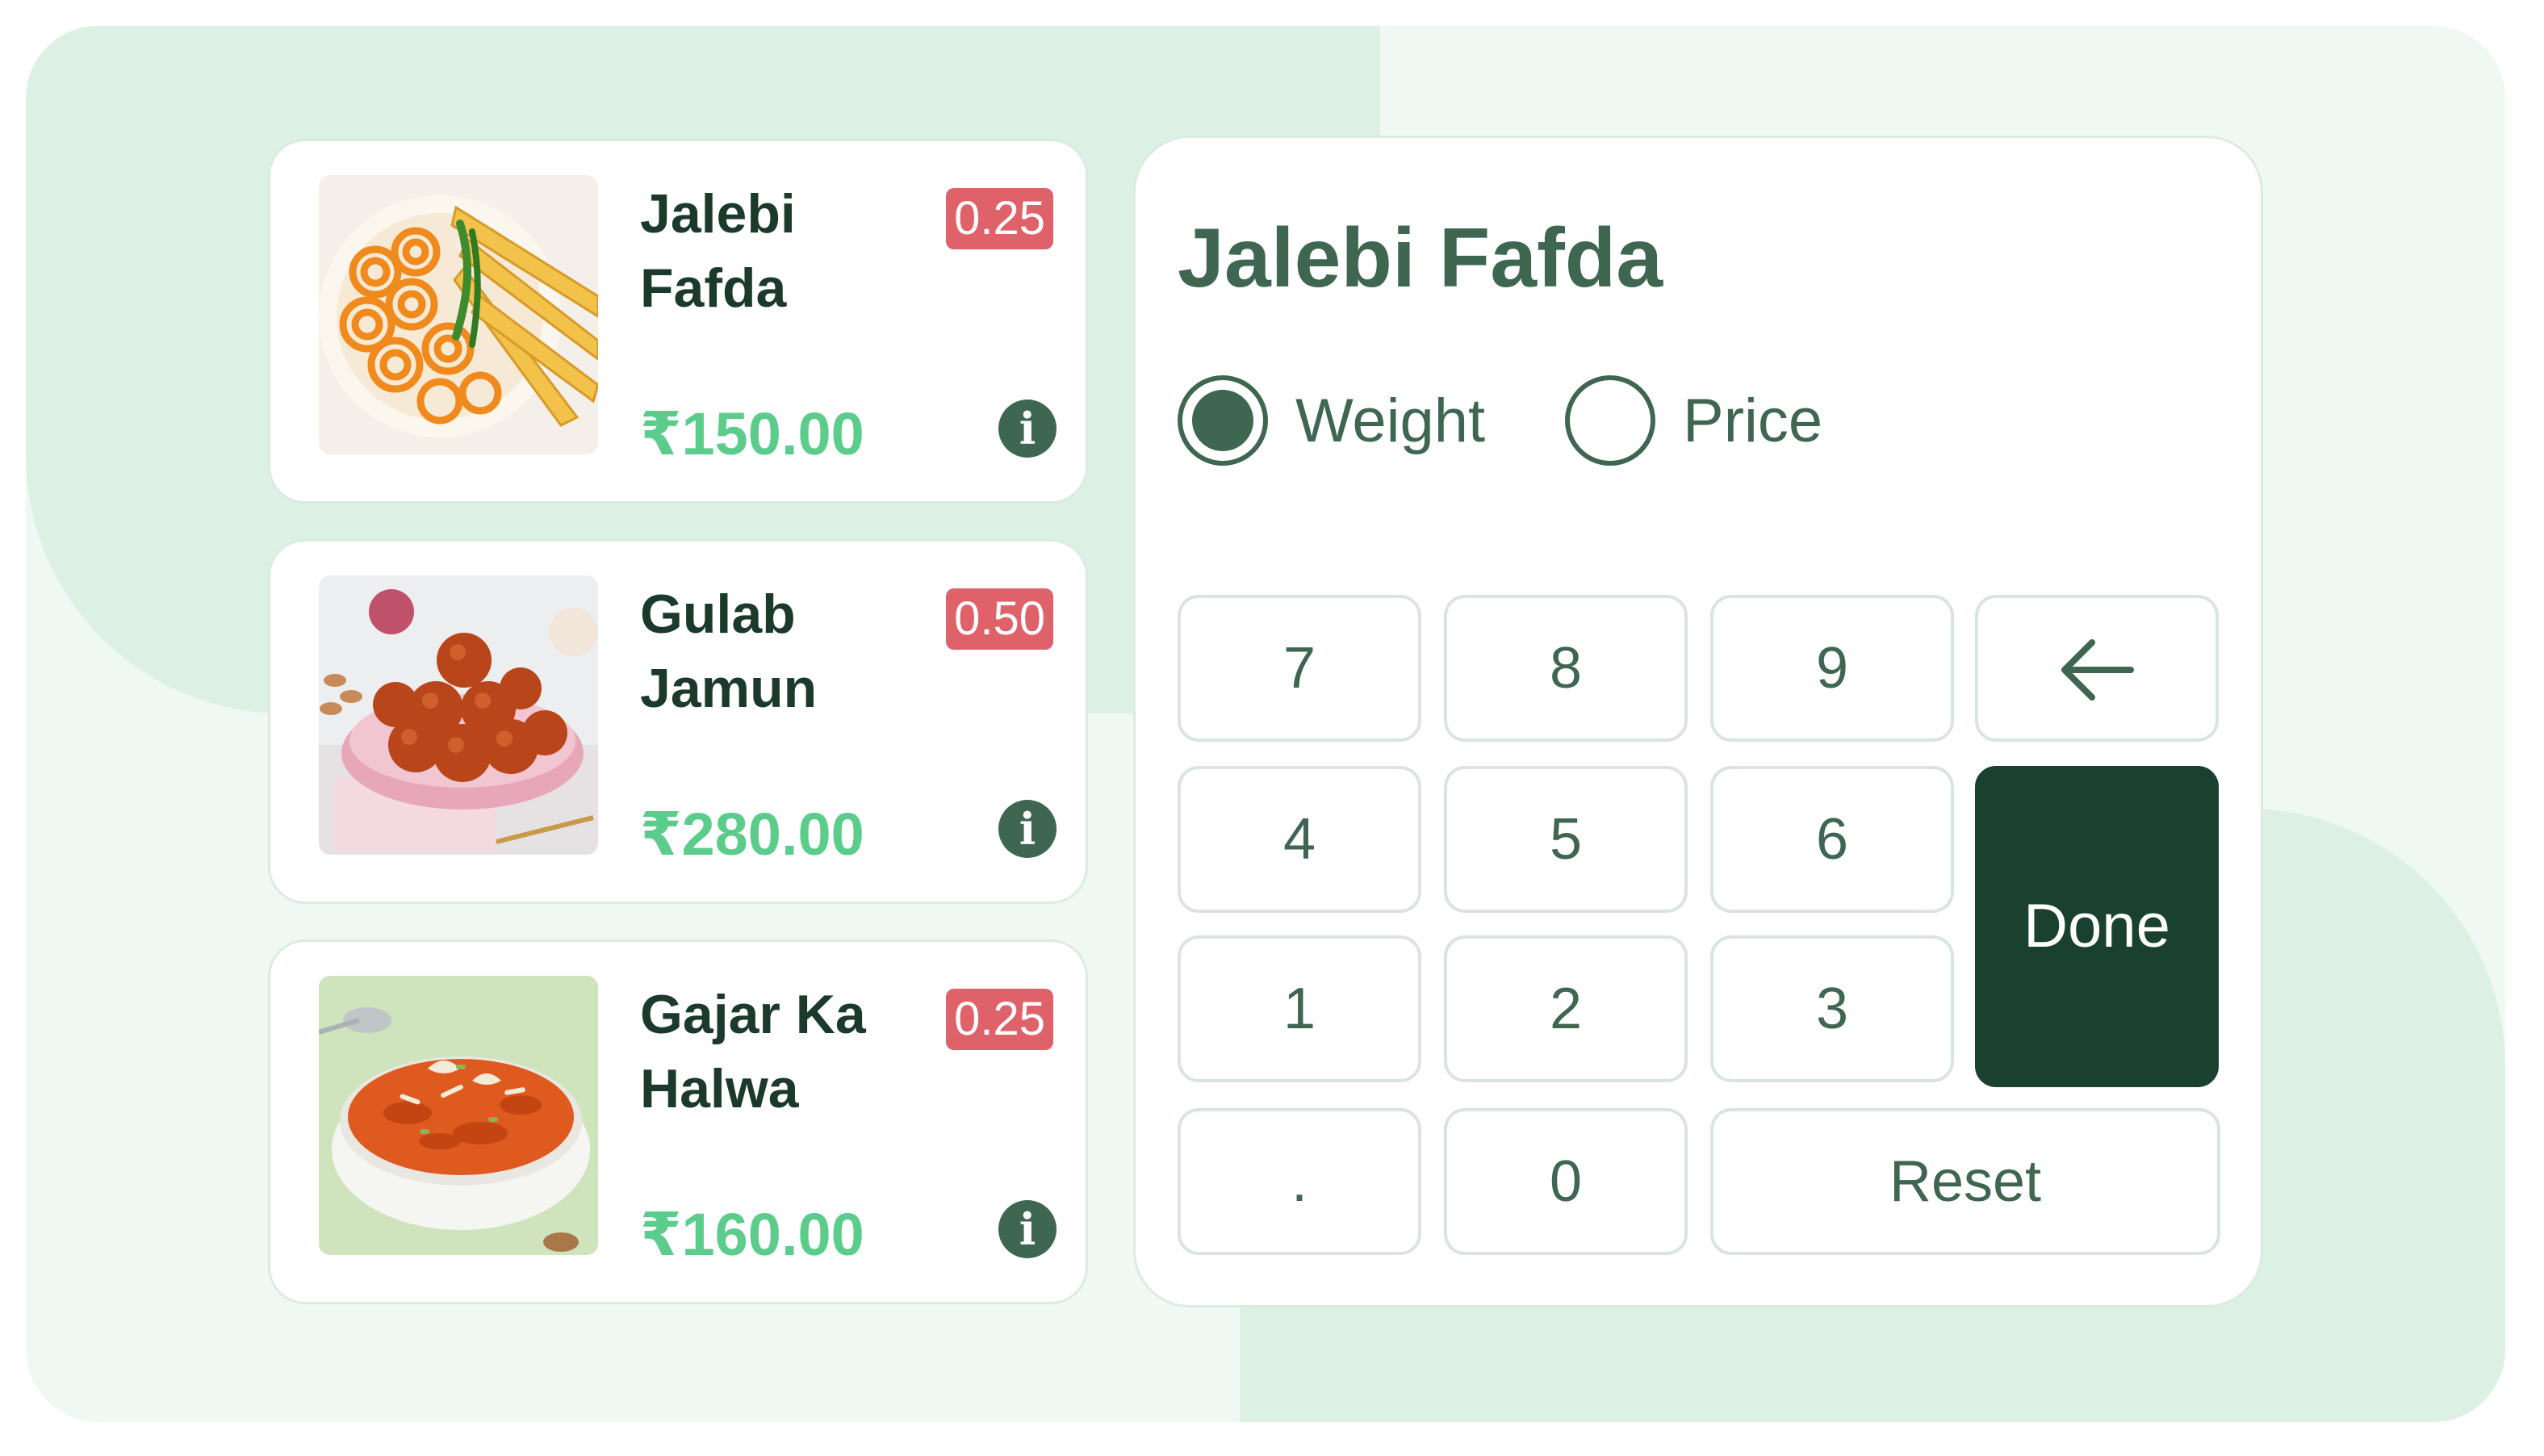 The image size is (2544, 1456). What do you see at coordinates (1299, 668) in the screenshot?
I see `key-7: 7` at bounding box center [1299, 668].